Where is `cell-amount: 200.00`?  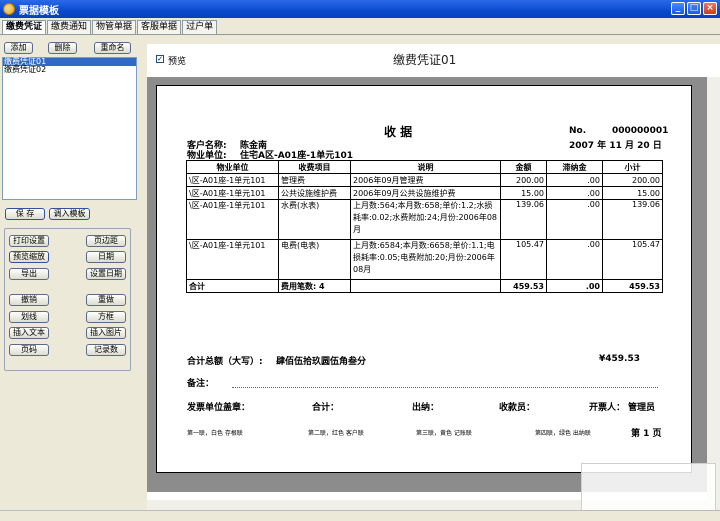 cell-amount: 200.00 is located at coordinates (523, 180).